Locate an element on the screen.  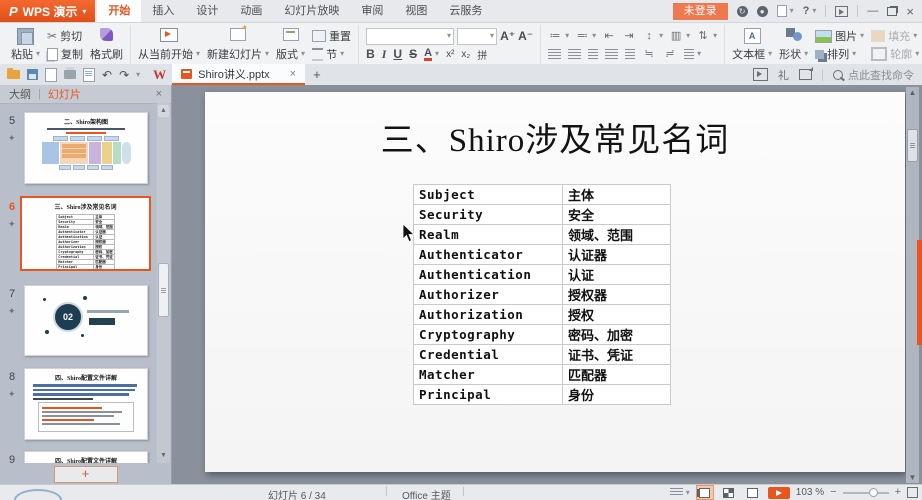
scroll-up-icon: ▲ is located at coordinates (163, 111).